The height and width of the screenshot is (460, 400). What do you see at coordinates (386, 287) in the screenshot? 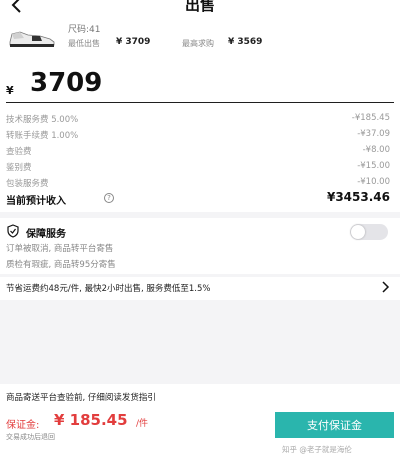
I see `chevron-right-icon` at bounding box center [386, 287].